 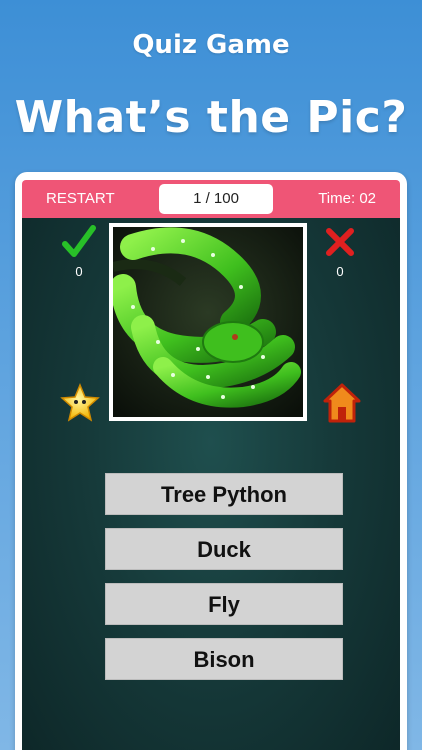 What do you see at coordinates (216, 199) in the screenshot?
I see `question-progress: 1 / 100` at bounding box center [216, 199].